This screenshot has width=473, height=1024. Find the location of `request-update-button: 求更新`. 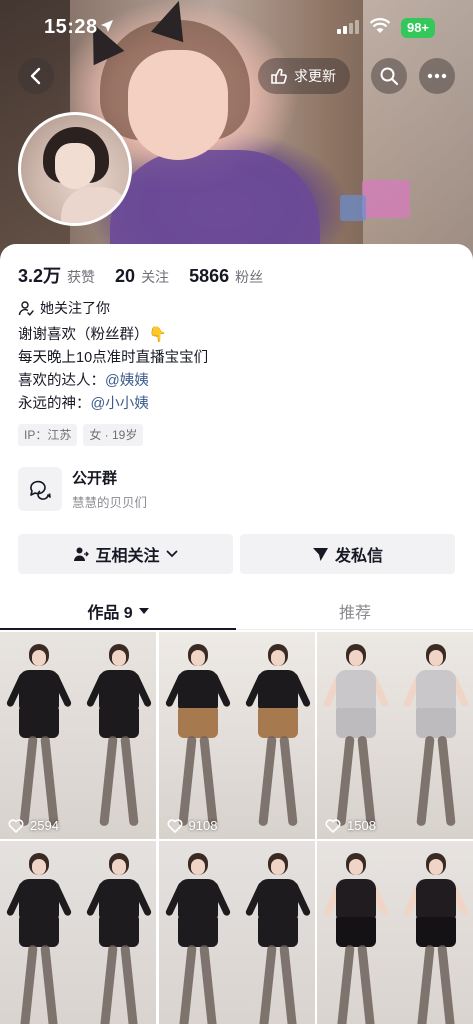

request-update-button: 求更新 is located at coordinates (304, 76).